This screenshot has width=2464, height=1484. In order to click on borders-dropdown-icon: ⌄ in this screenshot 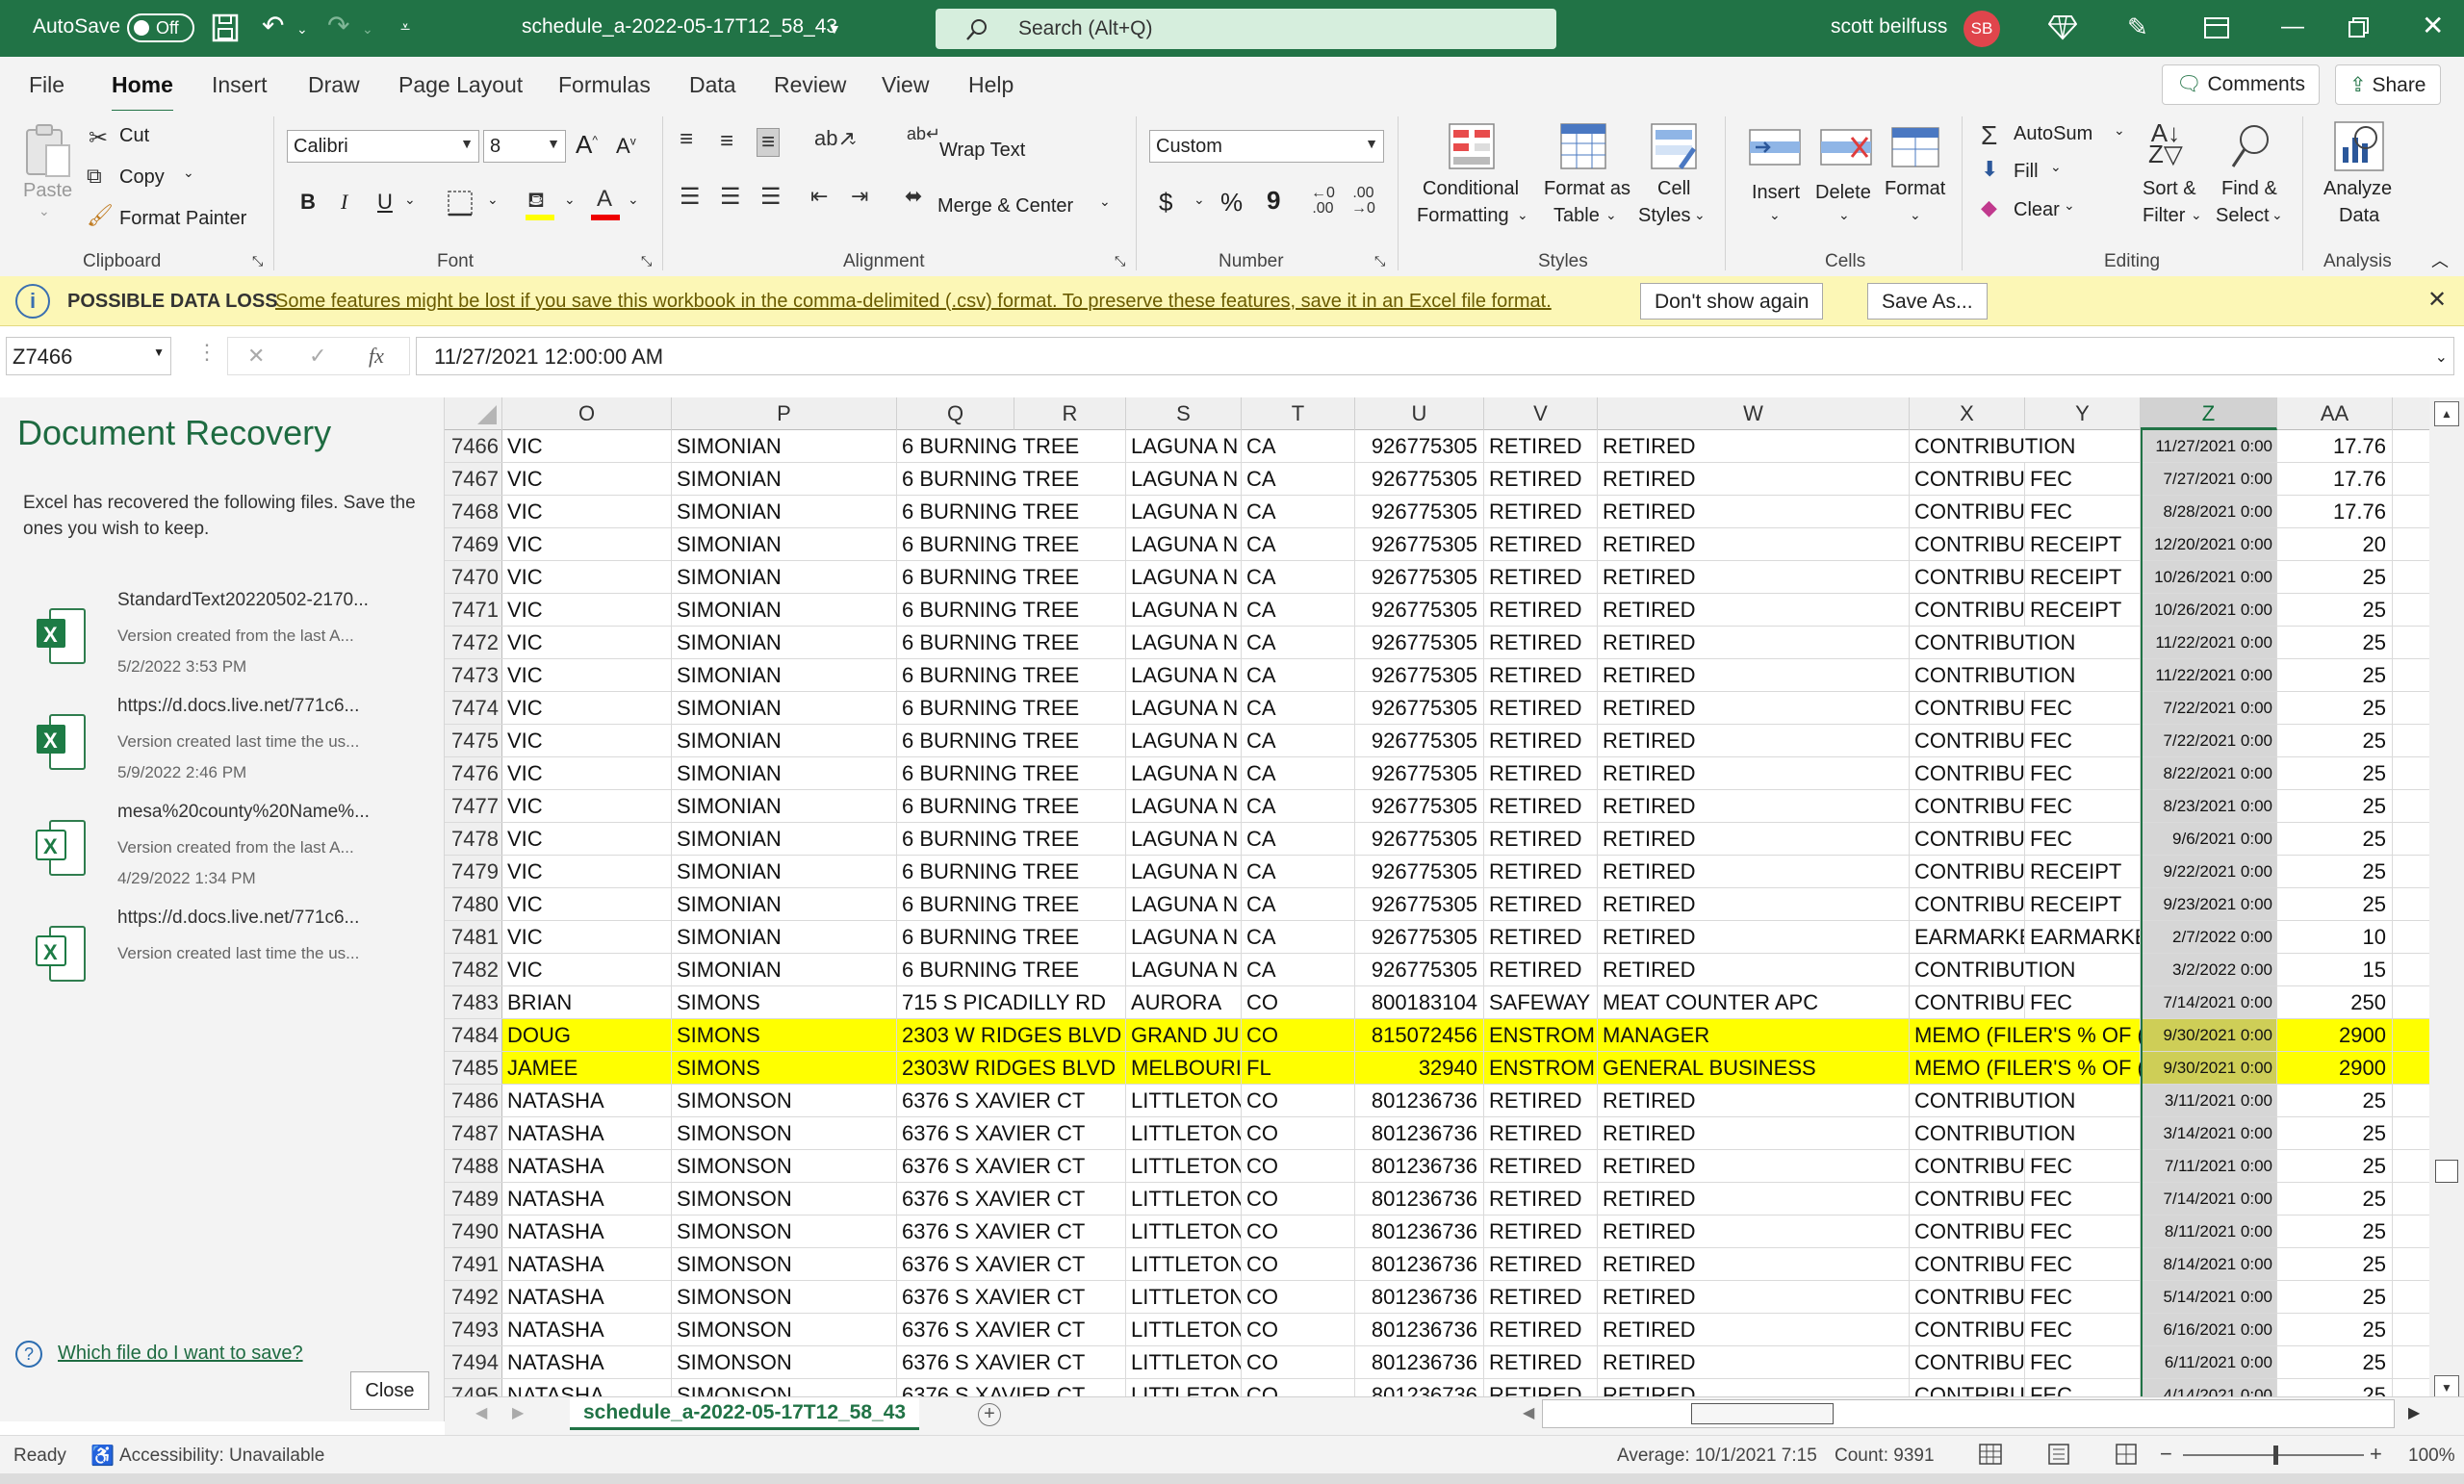, I will do `click(493, 200)`.